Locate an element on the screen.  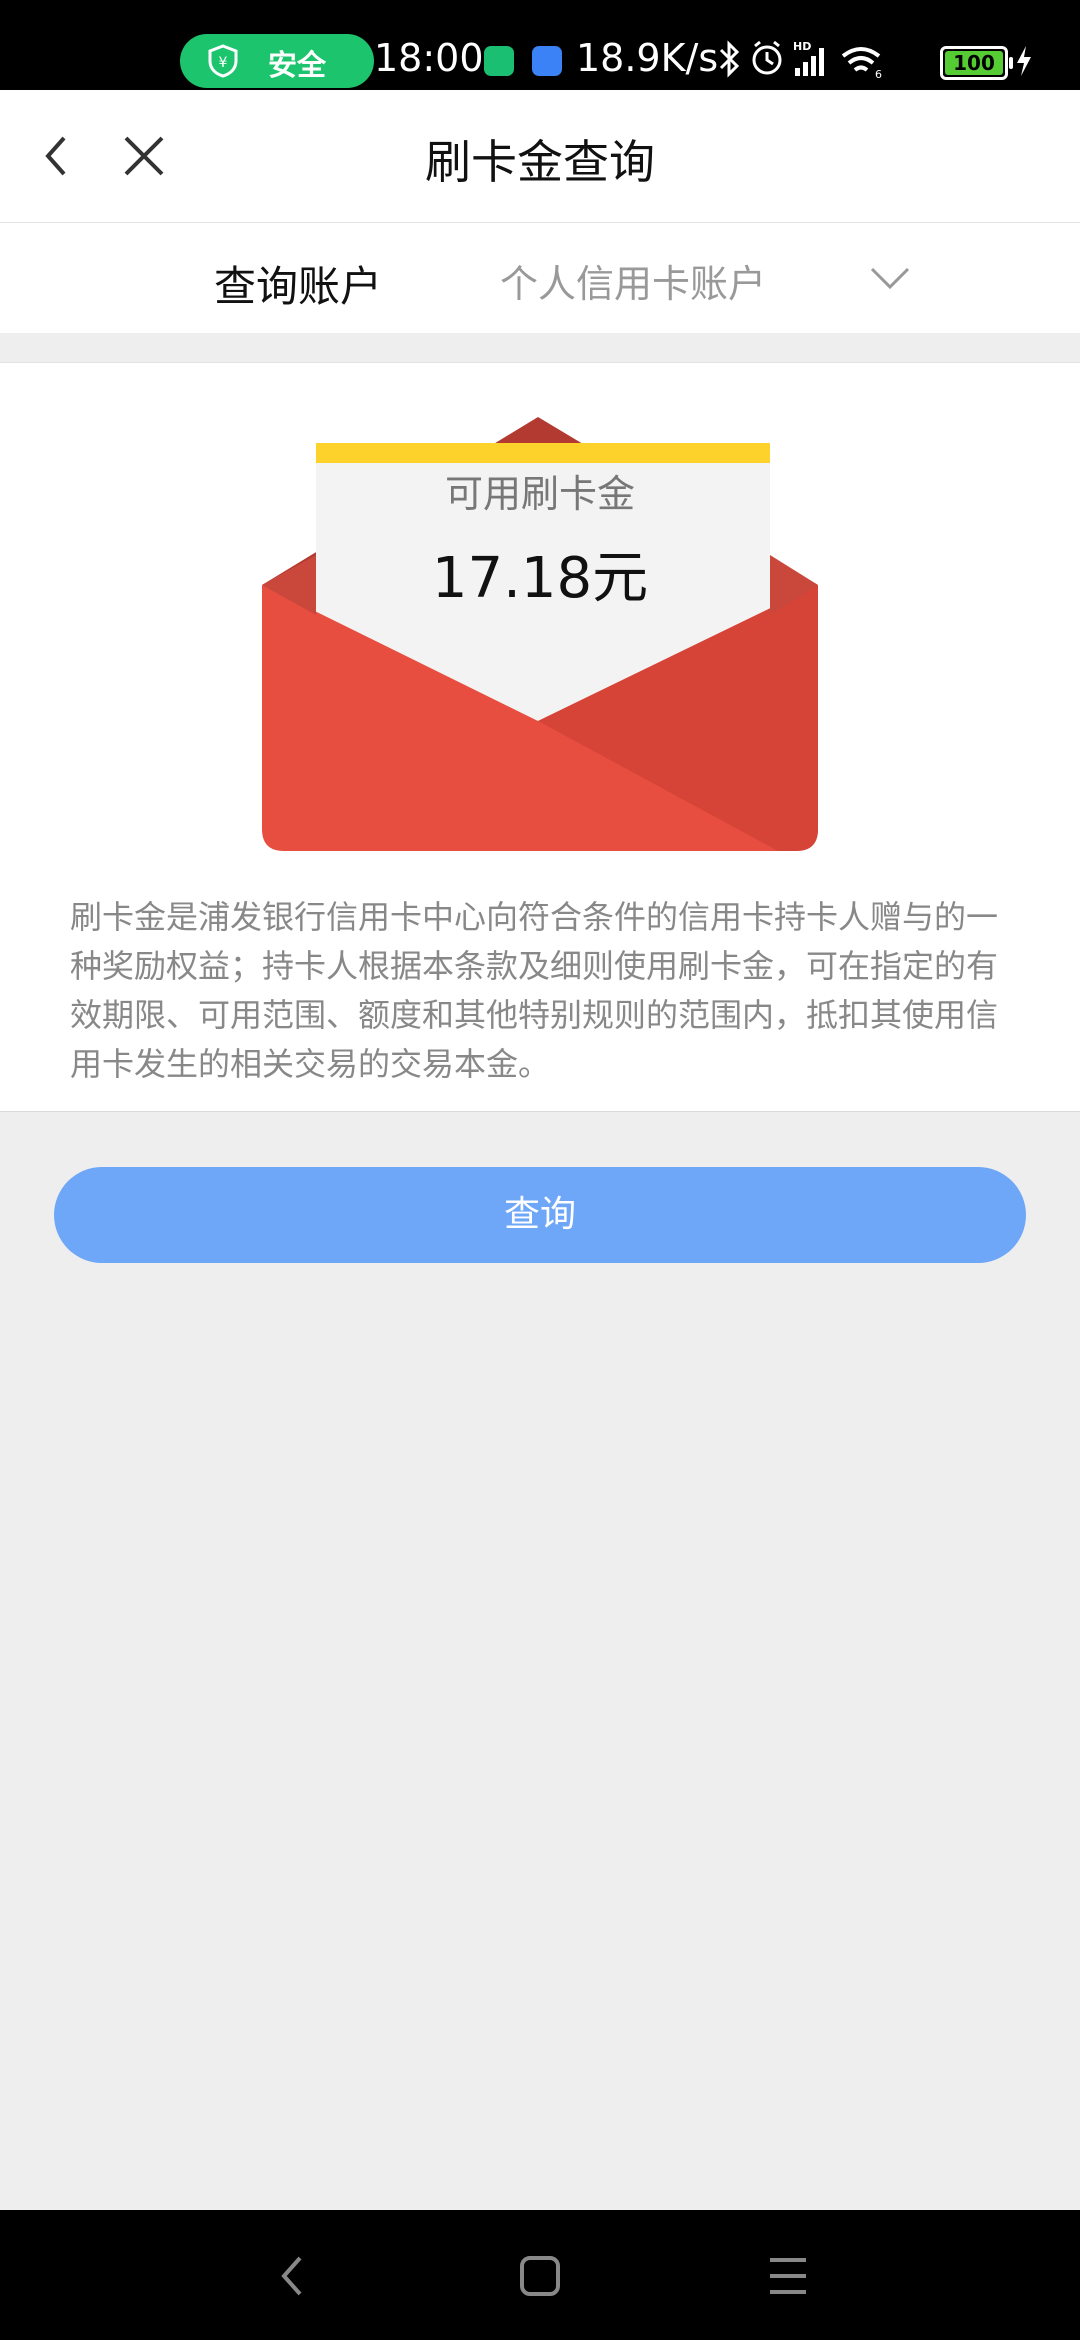
account-label: 查询账户 is located at coordinates (298, 286).